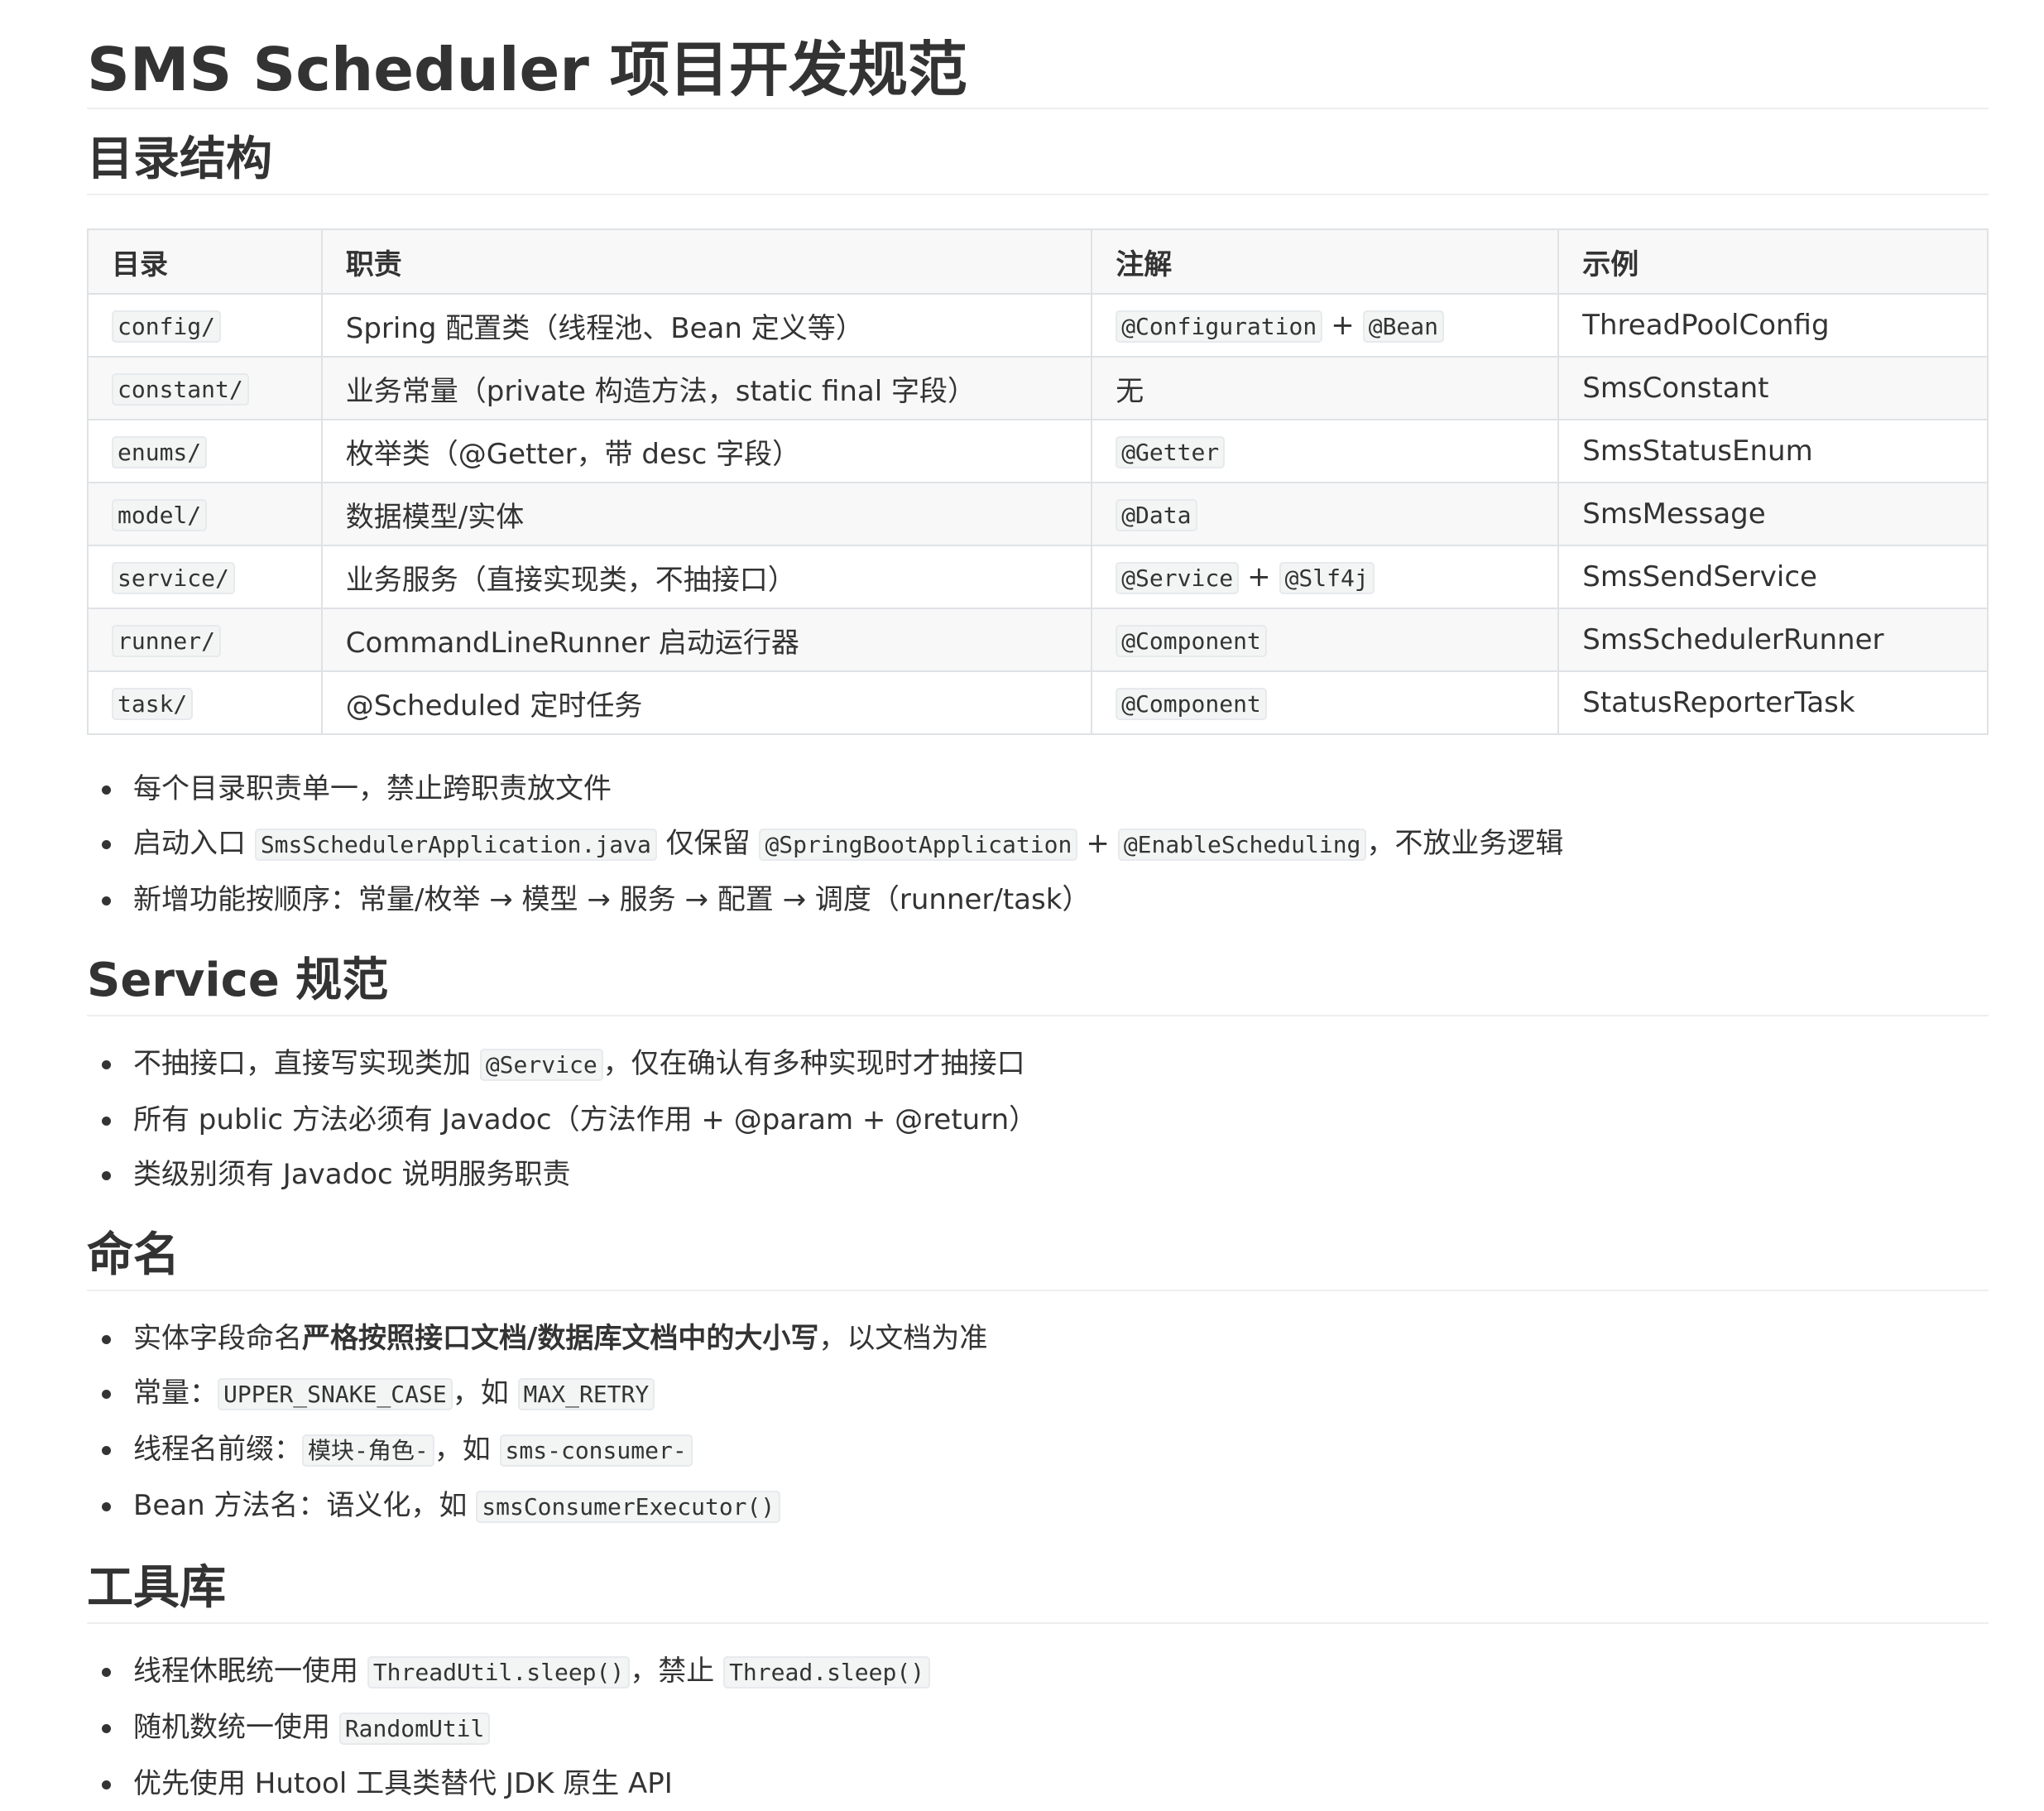 The height and width of the screenshot is (1811, 2044). I want to click on list-item: 随机数统一使用 RandomUtil, so click(1036, 1728).